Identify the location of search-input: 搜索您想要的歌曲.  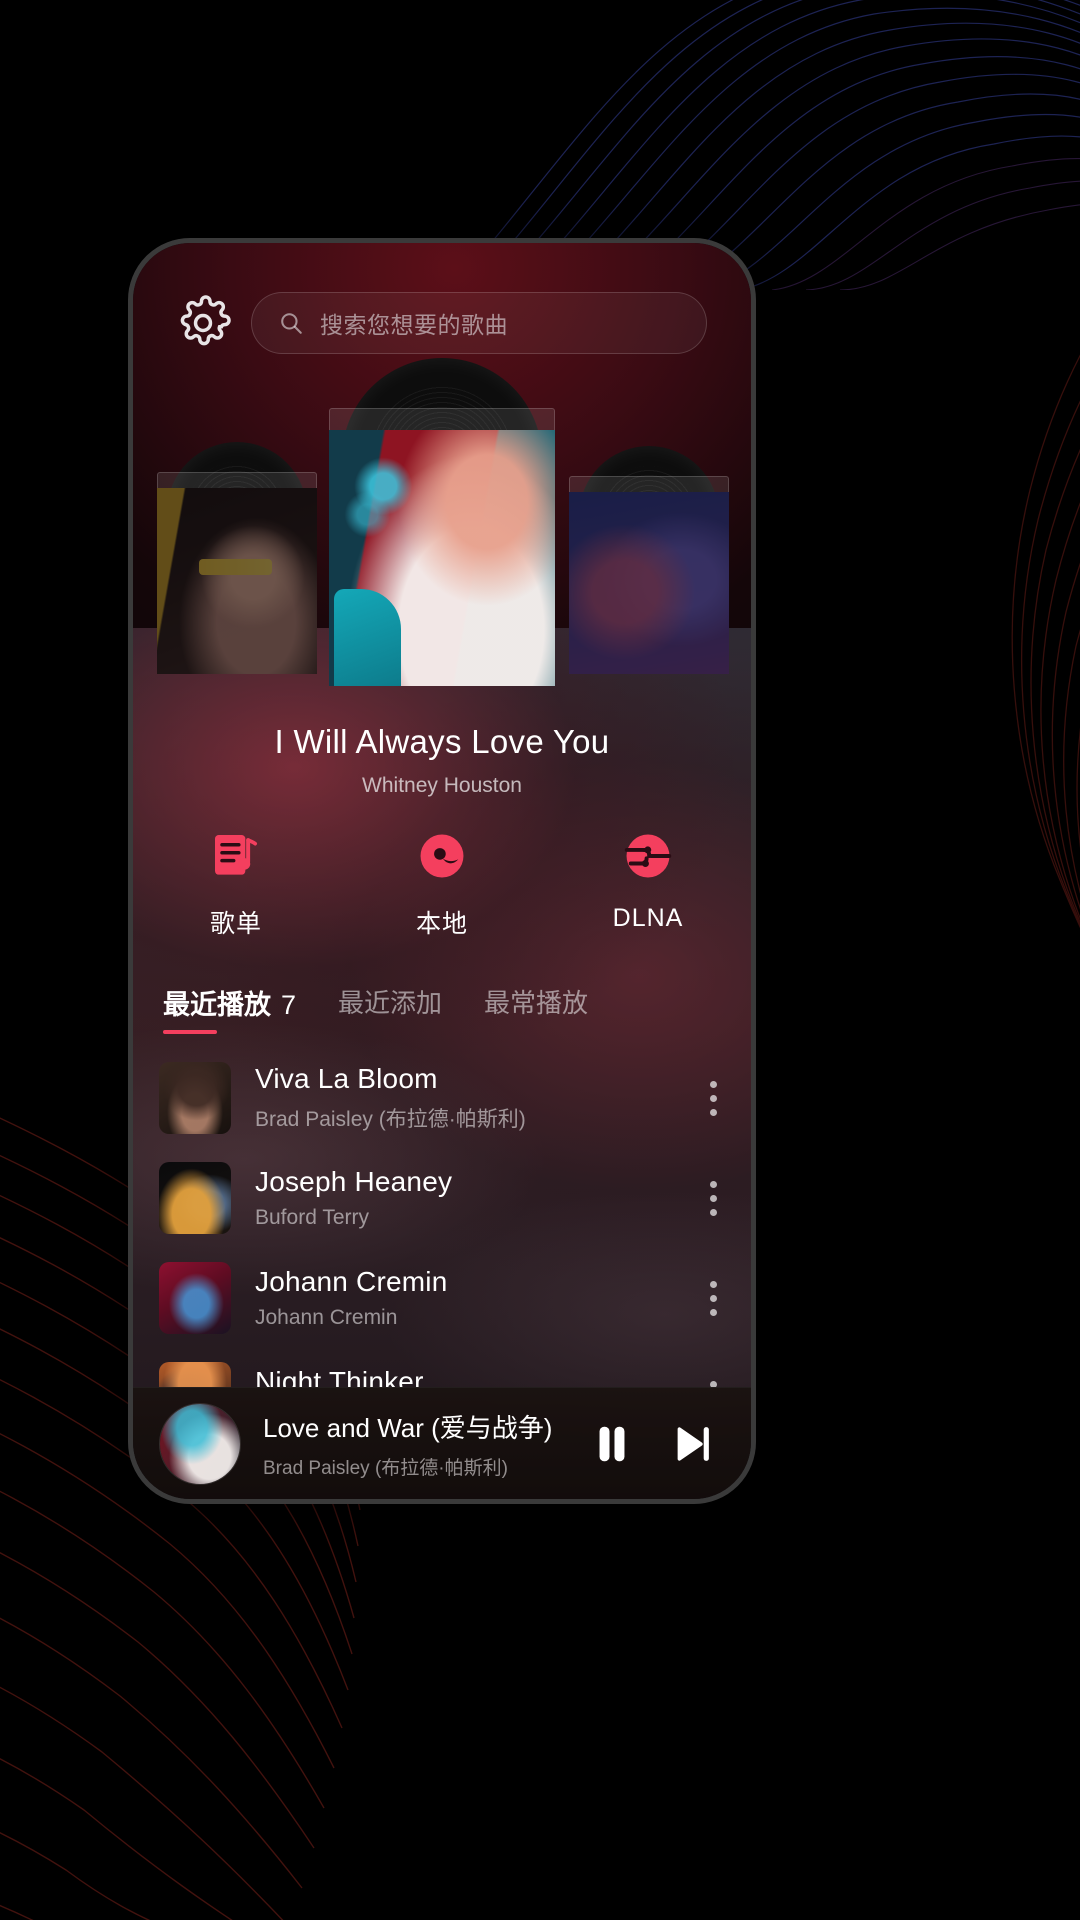
(479, 323).